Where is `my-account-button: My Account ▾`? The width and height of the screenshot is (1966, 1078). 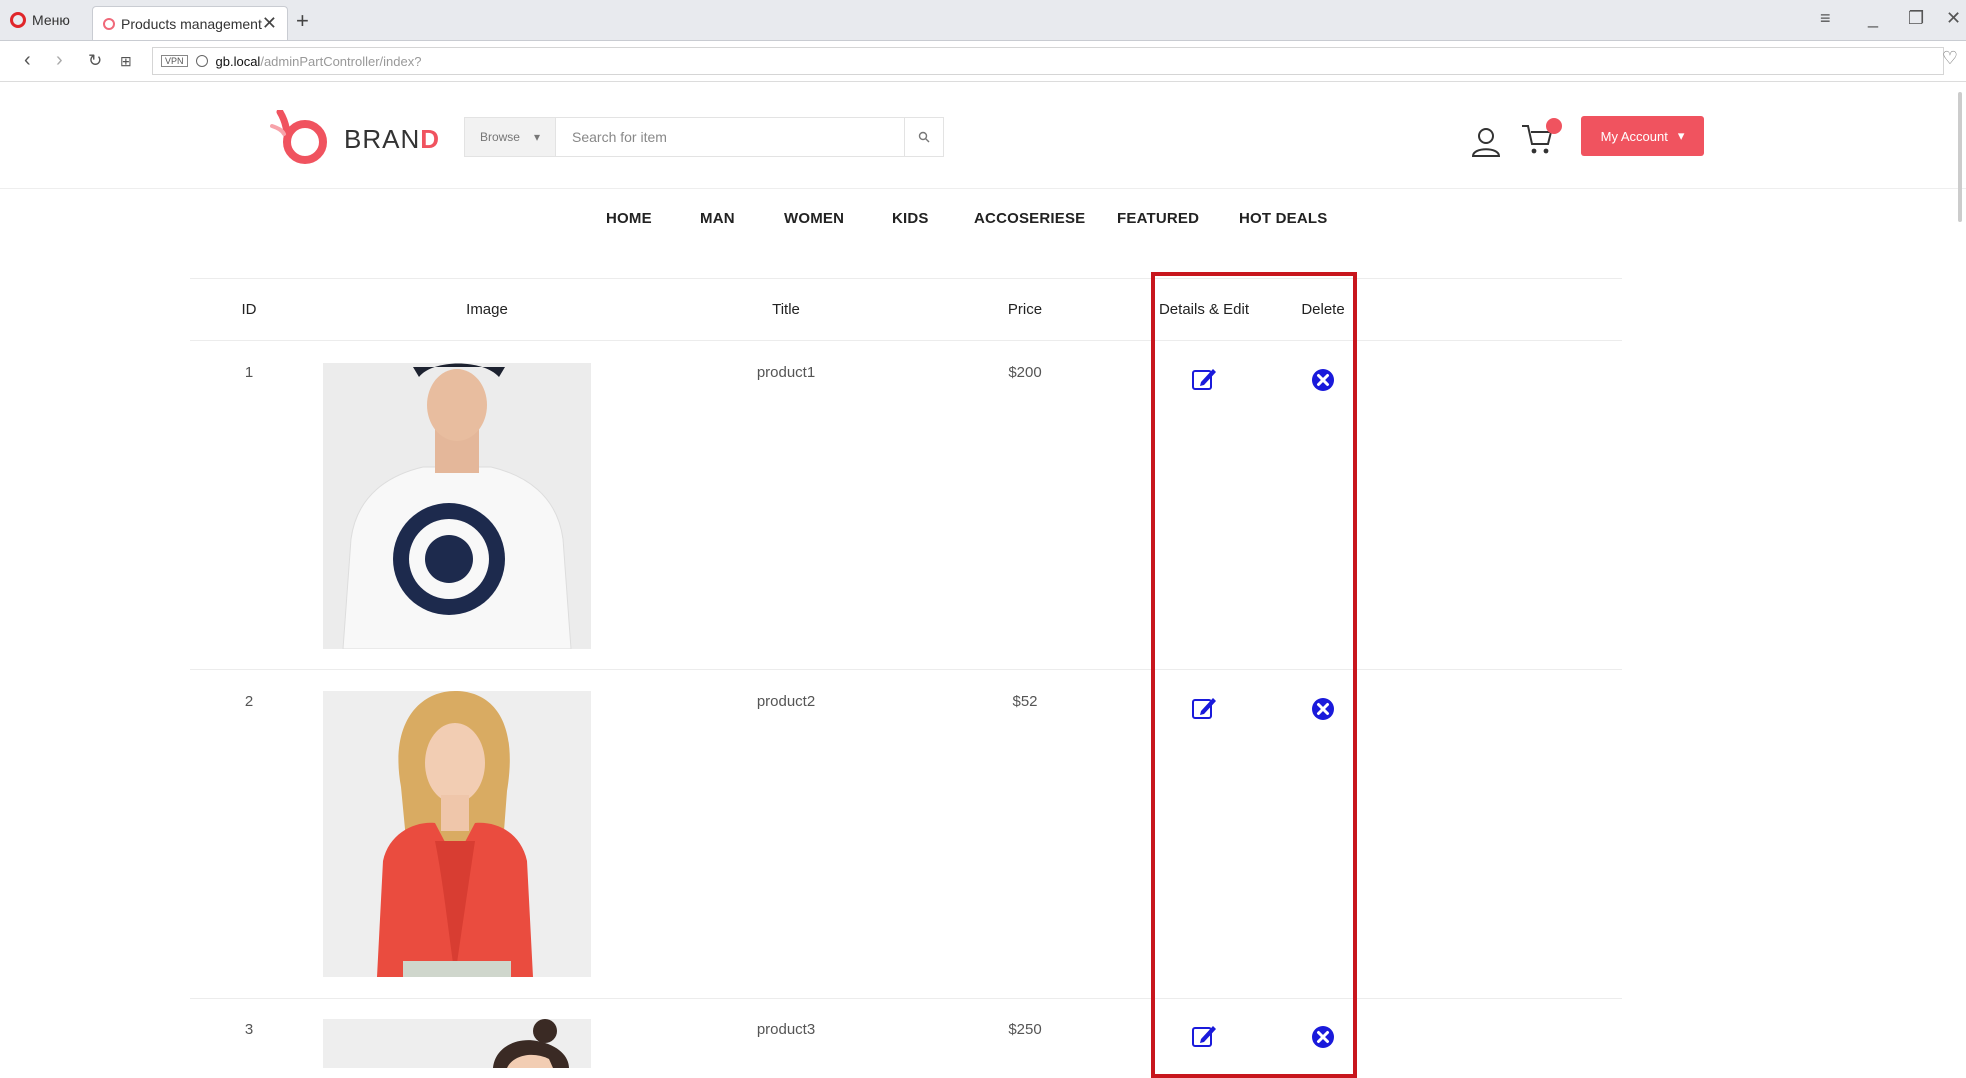
my-account-button: My Account ▾ is located at coordinates (1642, 136).